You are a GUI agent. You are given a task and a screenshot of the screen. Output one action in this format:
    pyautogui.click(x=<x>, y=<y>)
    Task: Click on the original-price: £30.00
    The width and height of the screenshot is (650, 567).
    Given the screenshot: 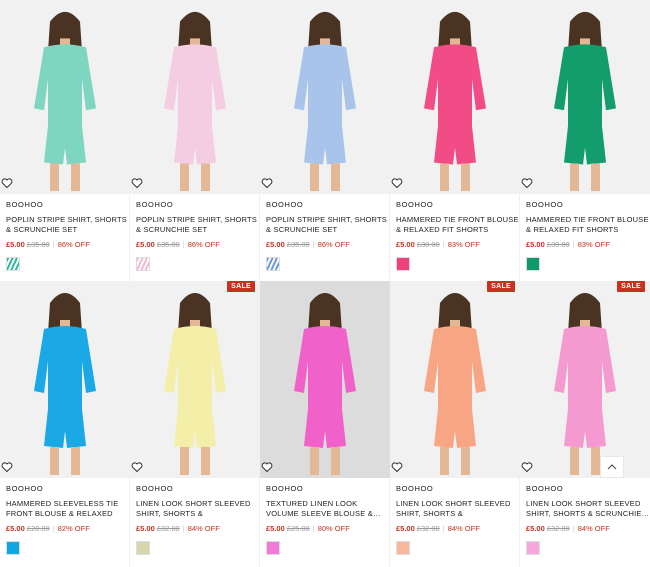 What is the action you would take?
    pyautogui.click(x=558, y=244)
    